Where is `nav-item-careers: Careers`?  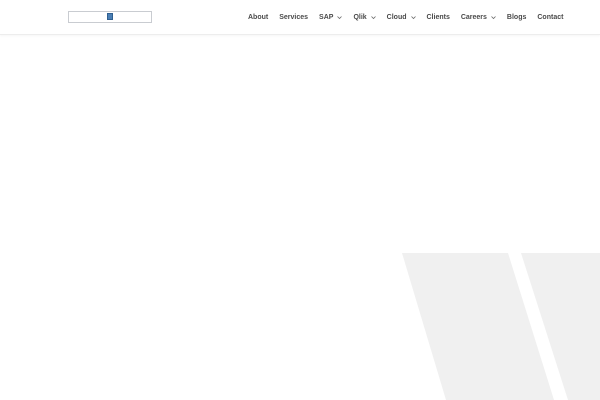
nav-item-careers: Careers is located at coordinates (478, 18).